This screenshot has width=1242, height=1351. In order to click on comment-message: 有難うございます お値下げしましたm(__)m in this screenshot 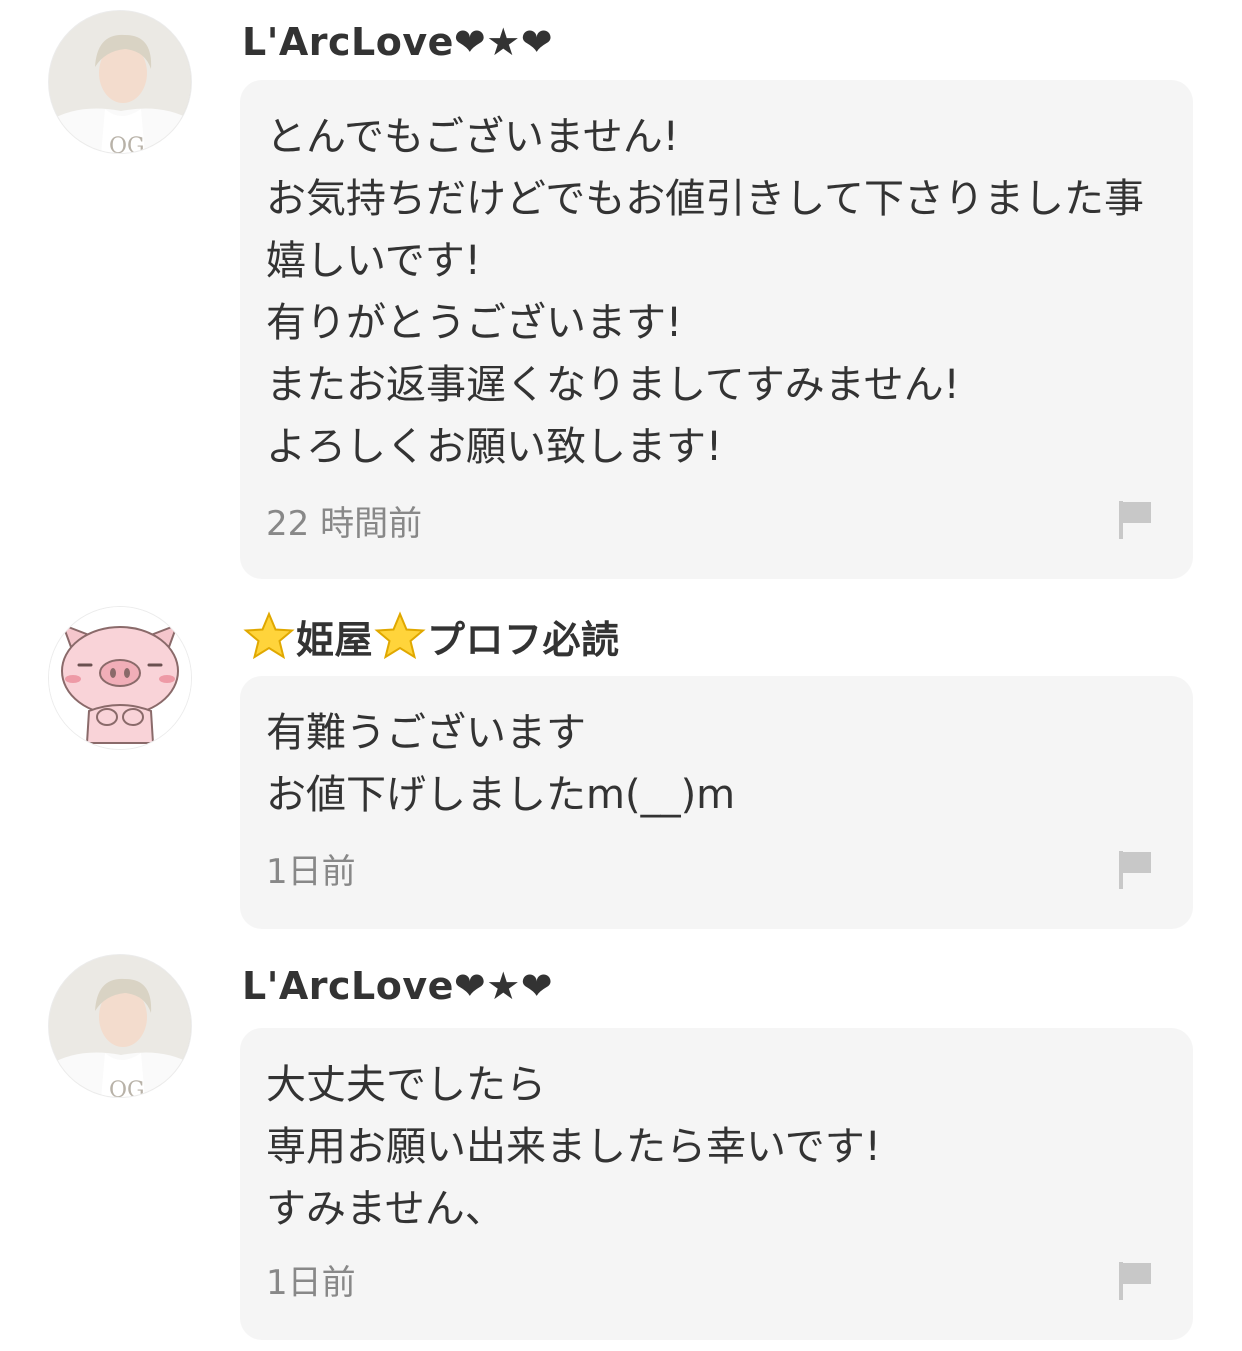, I will do `click(501, 764)`.